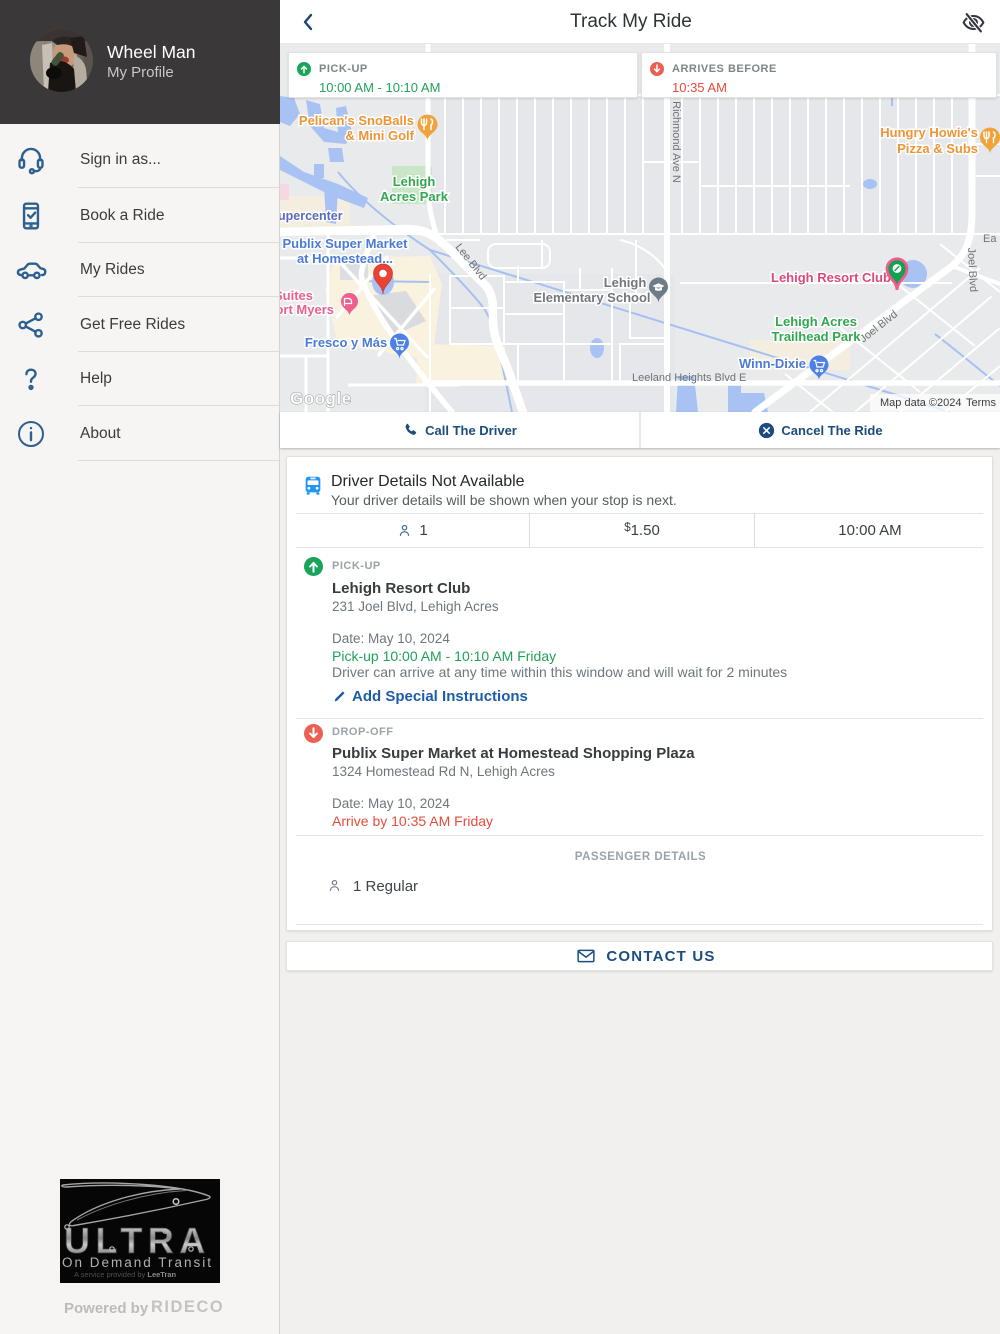 This screenshot has height=1334, width=1000. Describe the element at coordinates (296, 295) in the screenshot. I see `svg-text: n & Suites` at that location.